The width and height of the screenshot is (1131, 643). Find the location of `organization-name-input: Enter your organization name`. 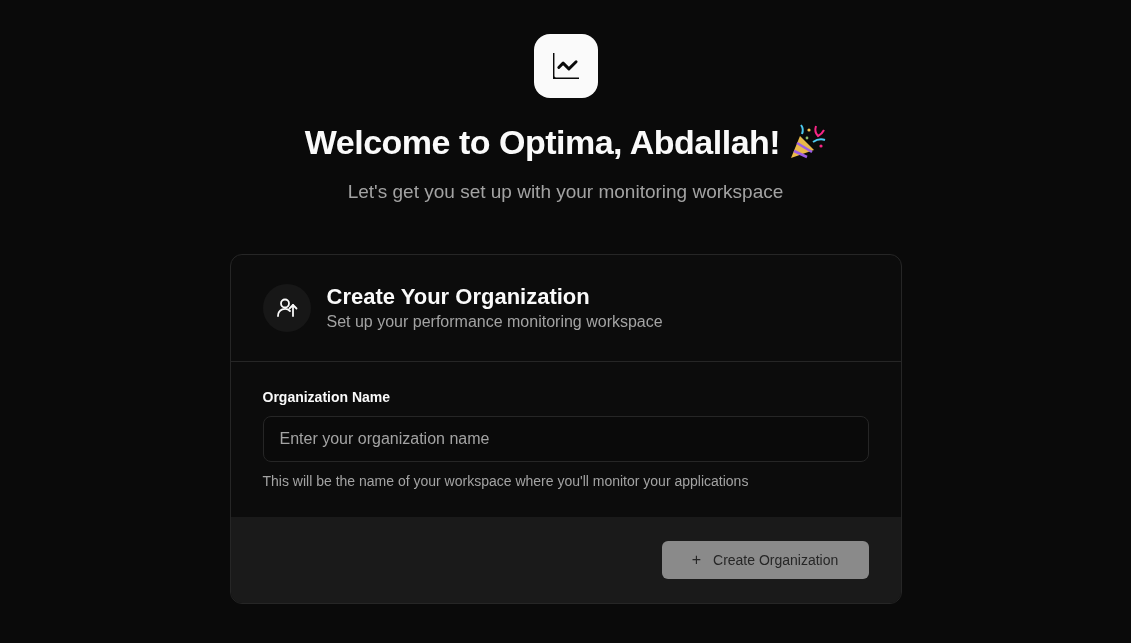

organization-name-input: Enter your organization name is located at coordinates (565, 439).